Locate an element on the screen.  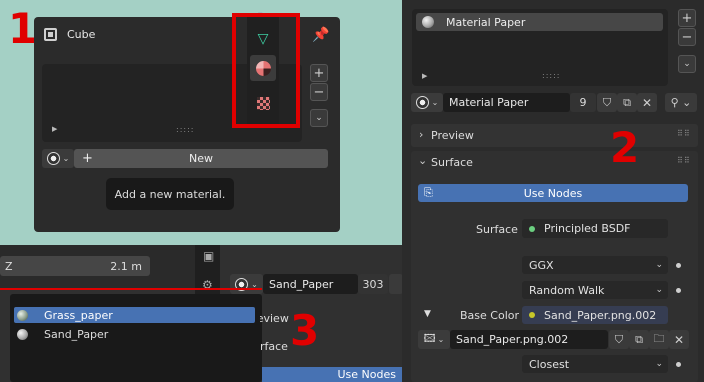
use-nodes-button-2: Use Nodes is located at coordinates (332, 374).